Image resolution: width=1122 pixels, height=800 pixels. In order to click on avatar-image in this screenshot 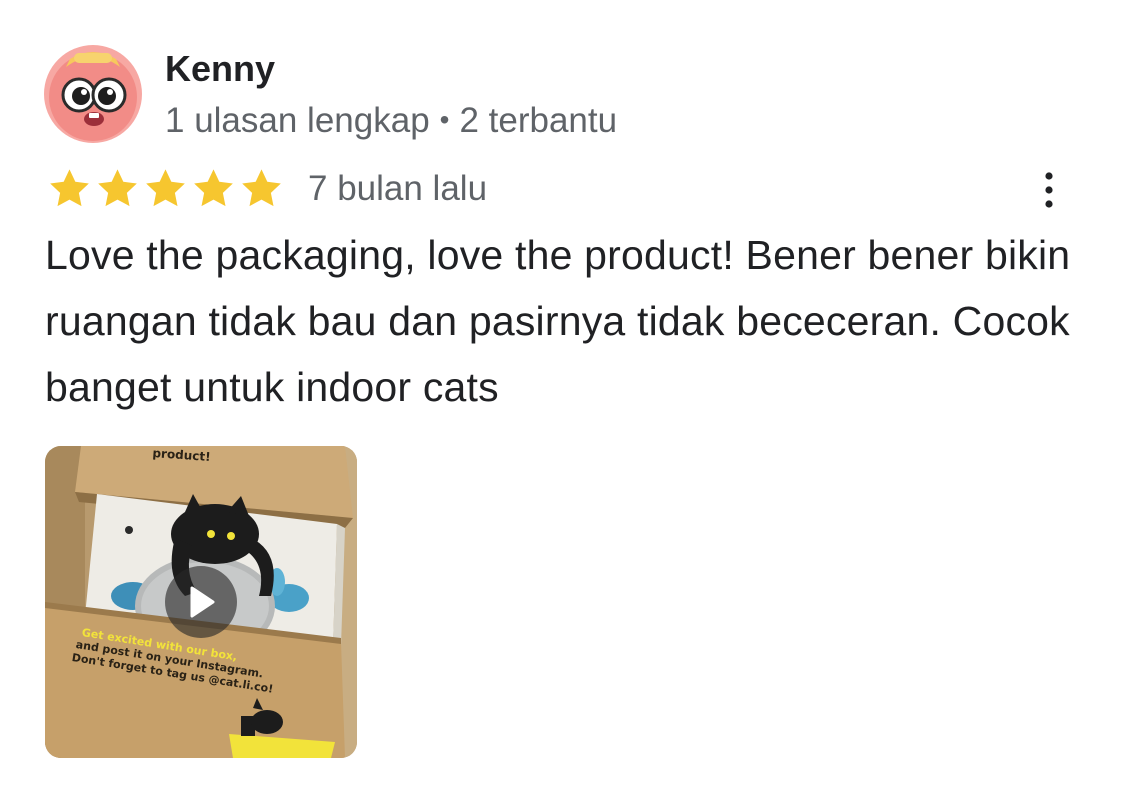, I will do `click(93, 94)`.